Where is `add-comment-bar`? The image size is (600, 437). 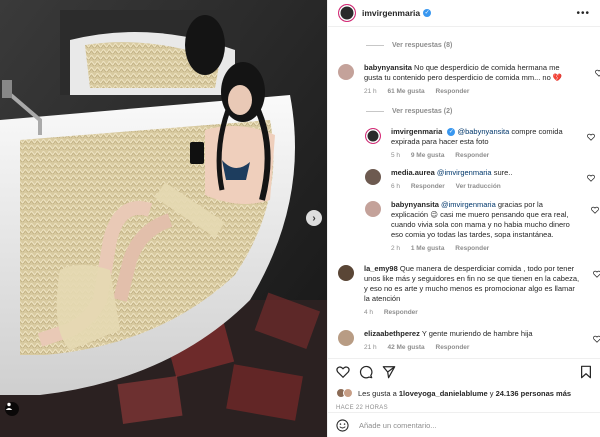 add-comment-bar is located at coordinates (464, 424).